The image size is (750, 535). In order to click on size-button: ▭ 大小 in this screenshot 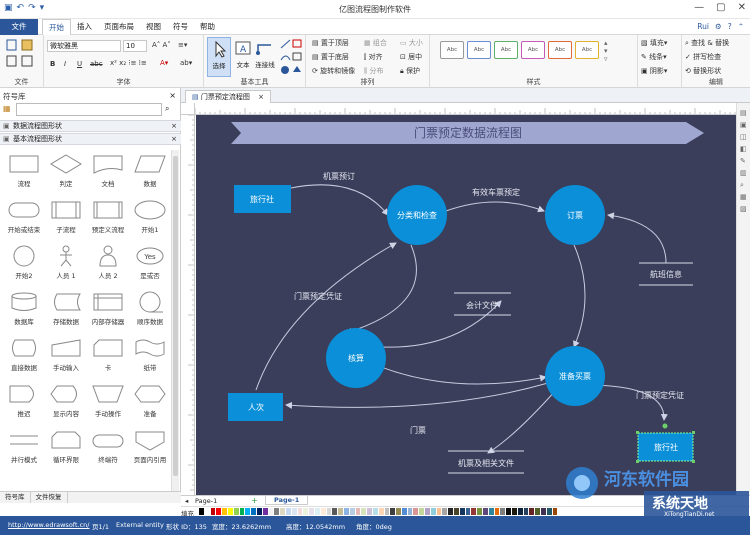, I will do `click(411, 43)`.